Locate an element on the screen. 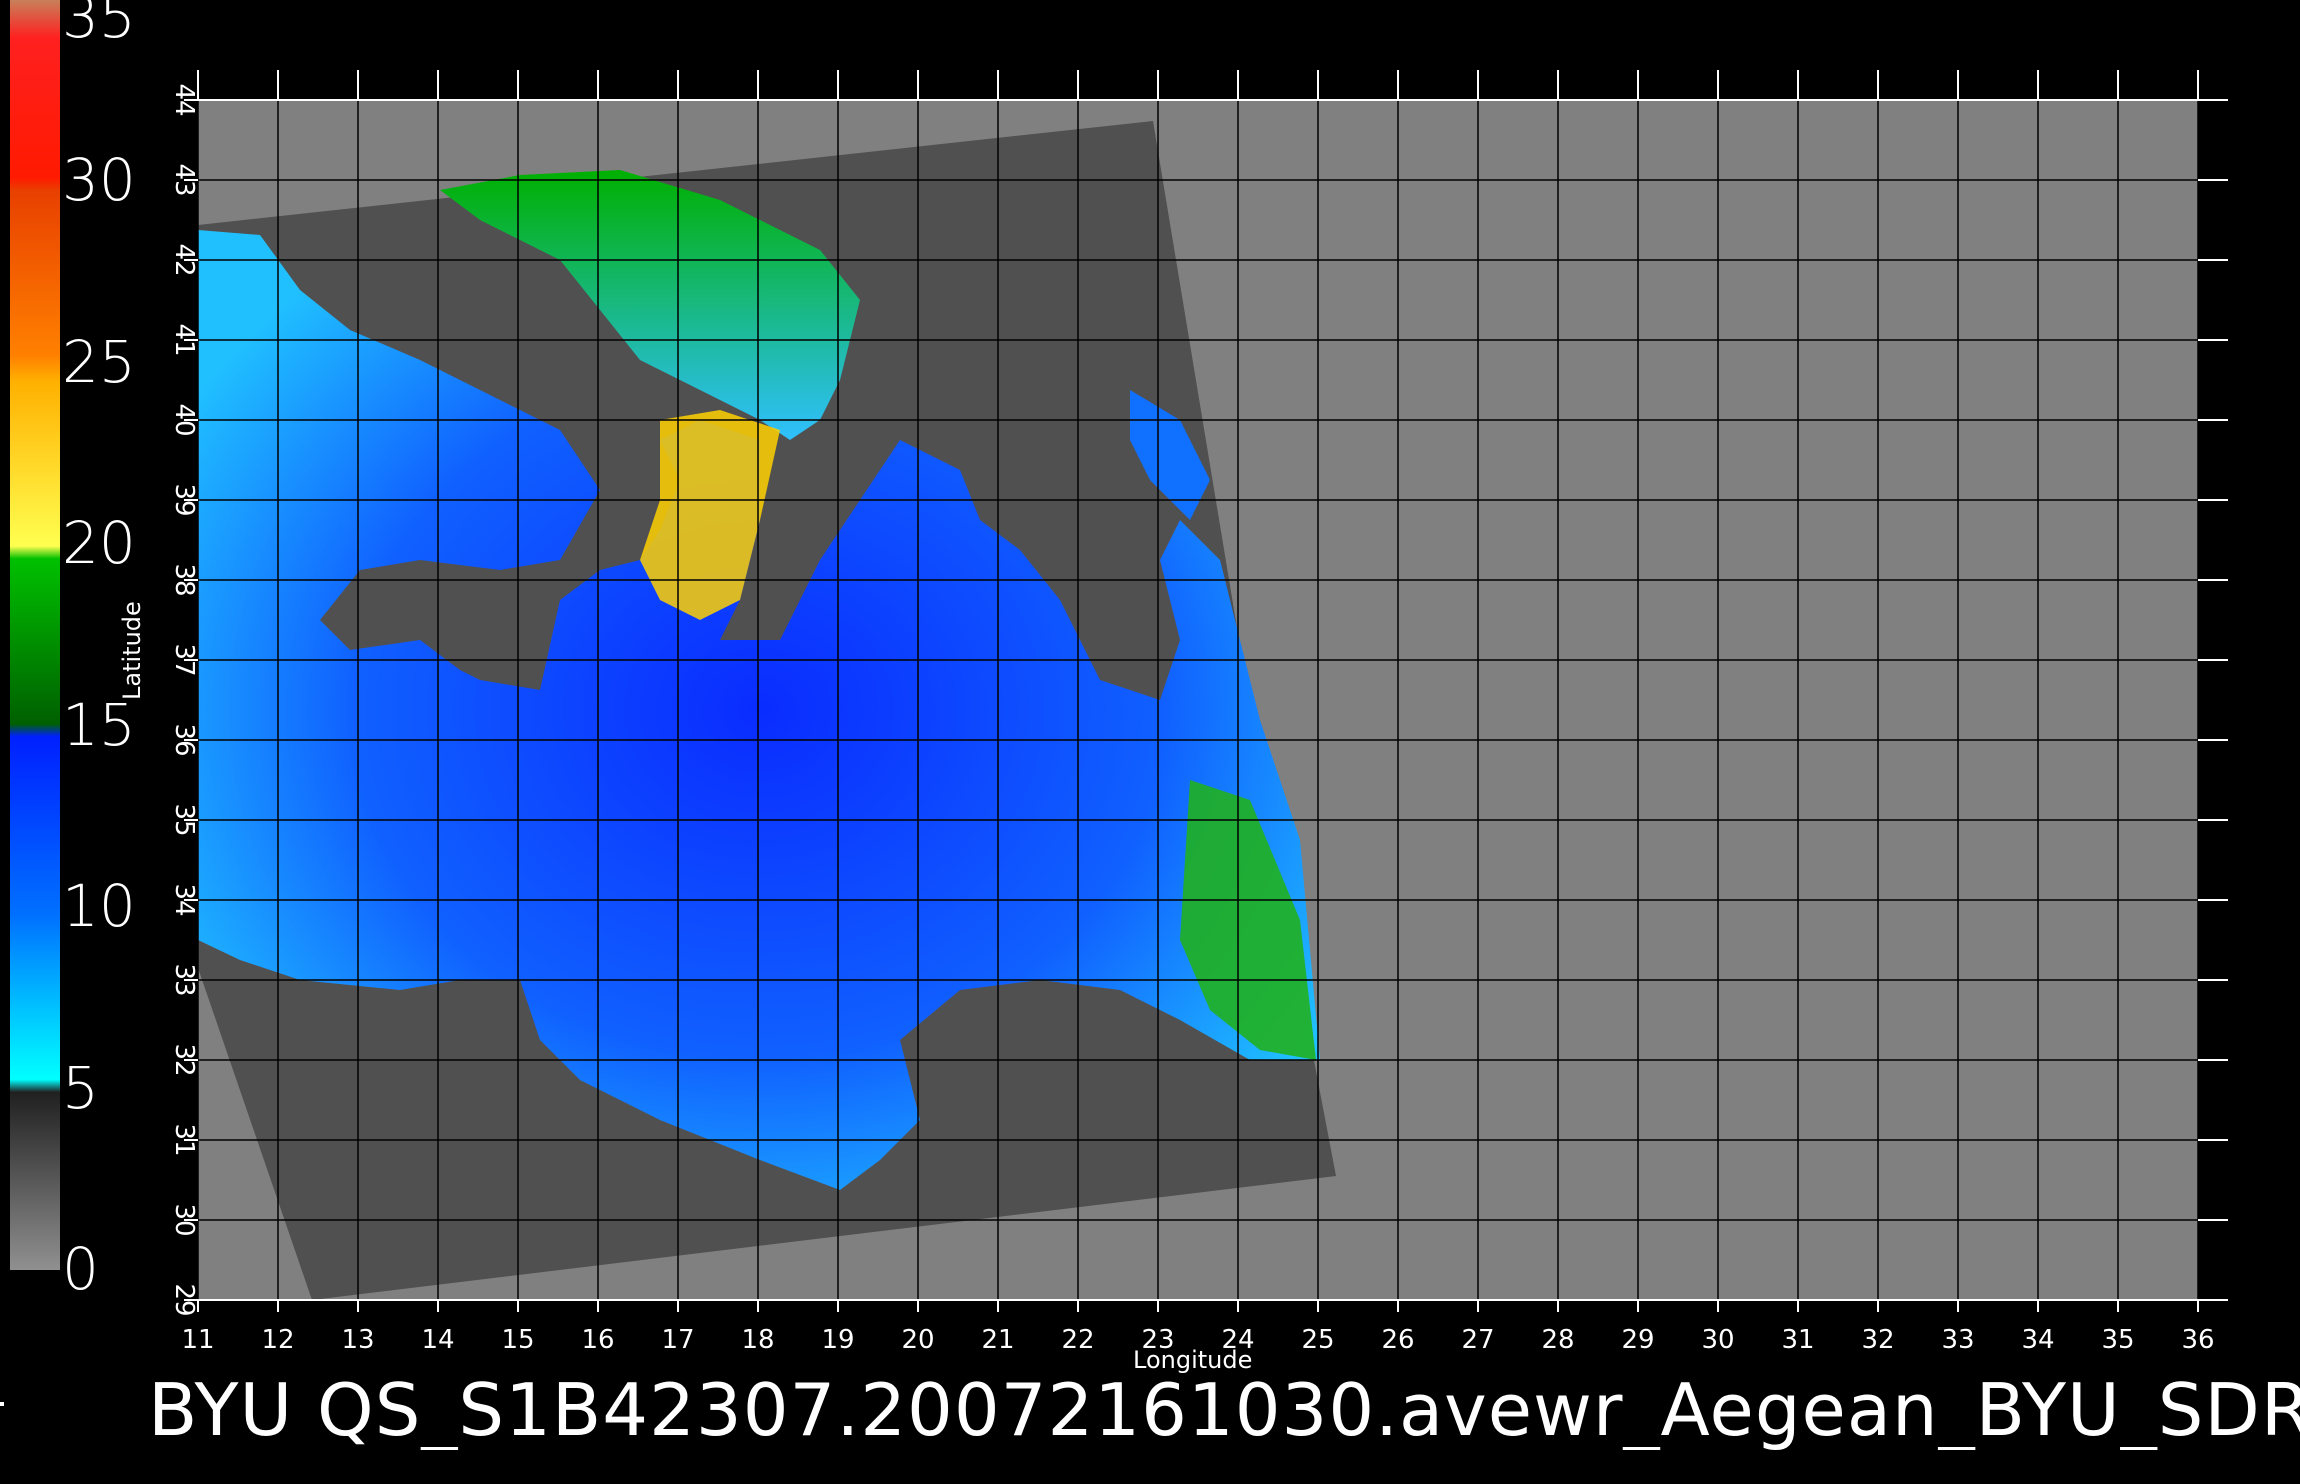  y-tick-label: 37 is located at coordinates (184, 659).